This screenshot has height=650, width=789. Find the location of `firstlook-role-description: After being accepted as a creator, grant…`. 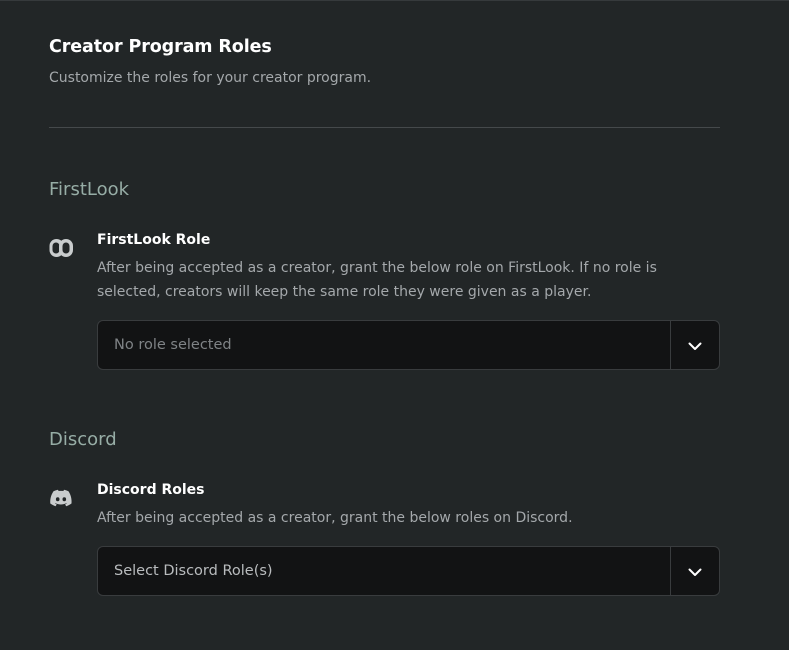

firstlook-role-description: After being accepted as a creator, grant… is located at coordinates (377, 280).